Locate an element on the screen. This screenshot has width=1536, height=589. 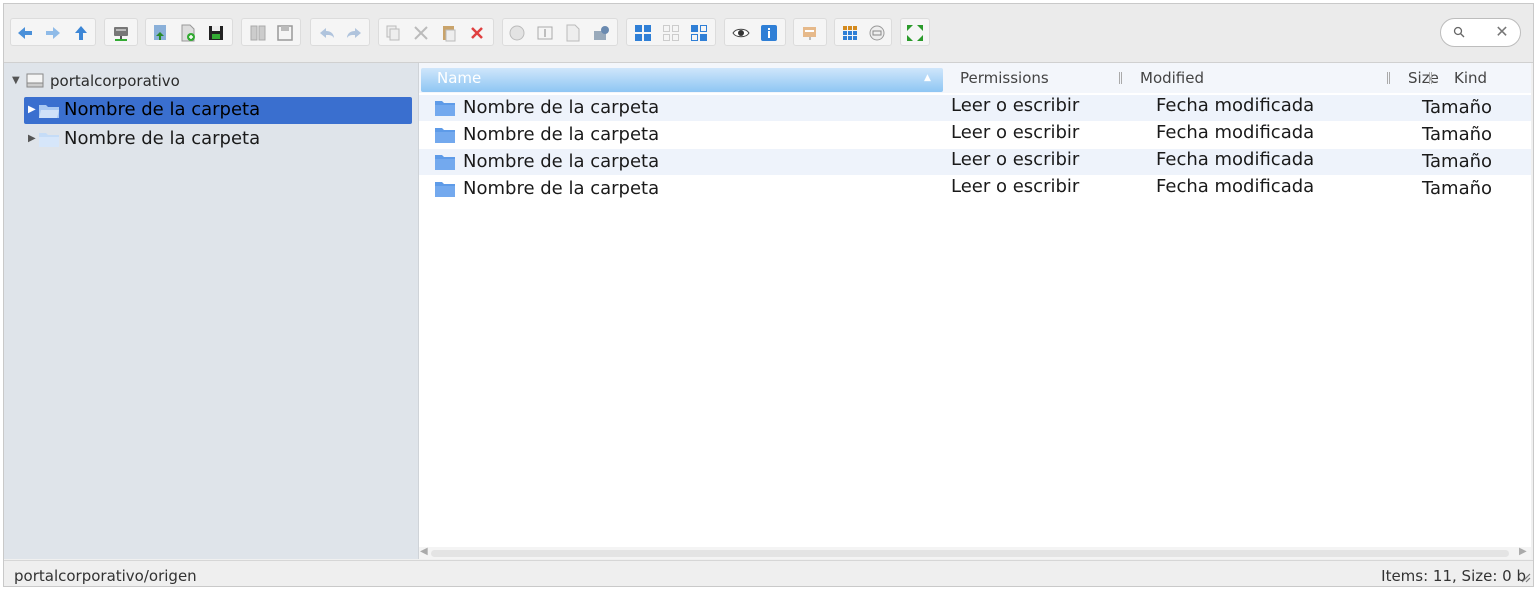
paste-icon is located at coordinates (449, 33).